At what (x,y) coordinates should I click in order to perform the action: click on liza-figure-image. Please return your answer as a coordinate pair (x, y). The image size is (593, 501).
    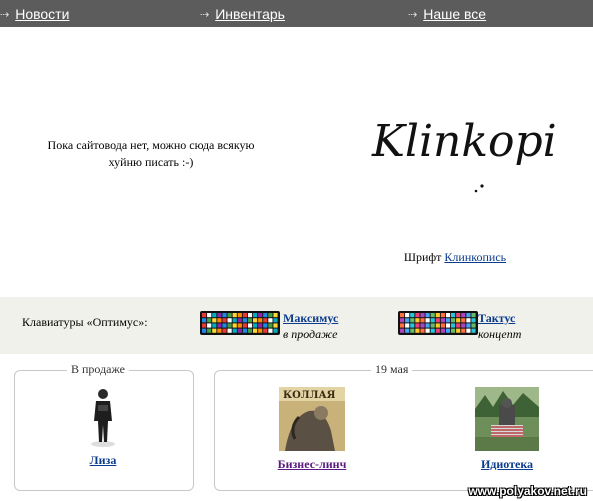
    Looking at the image, I should click on (103, 417).